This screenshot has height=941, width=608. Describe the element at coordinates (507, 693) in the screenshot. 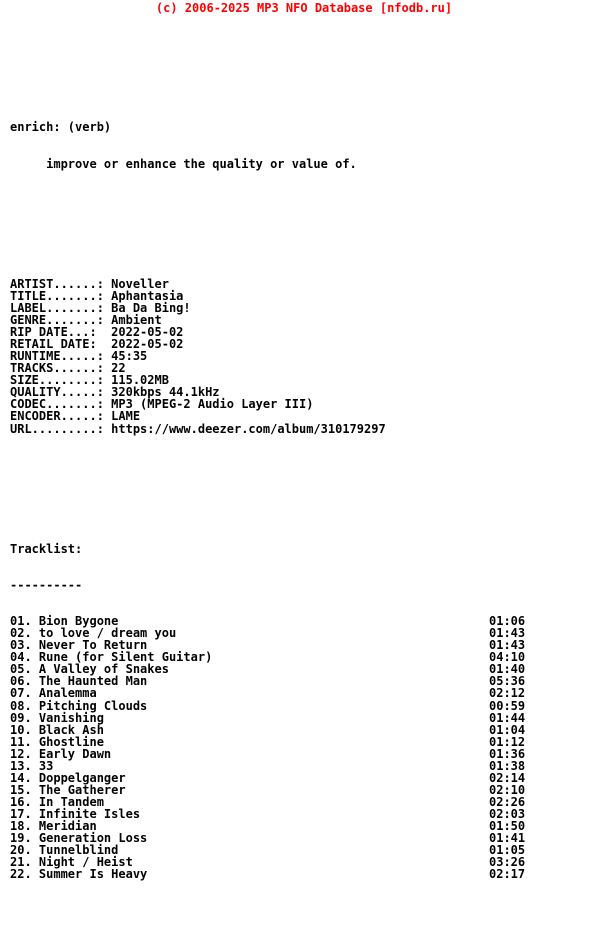

I see `track-duration: 02:12` at that location.